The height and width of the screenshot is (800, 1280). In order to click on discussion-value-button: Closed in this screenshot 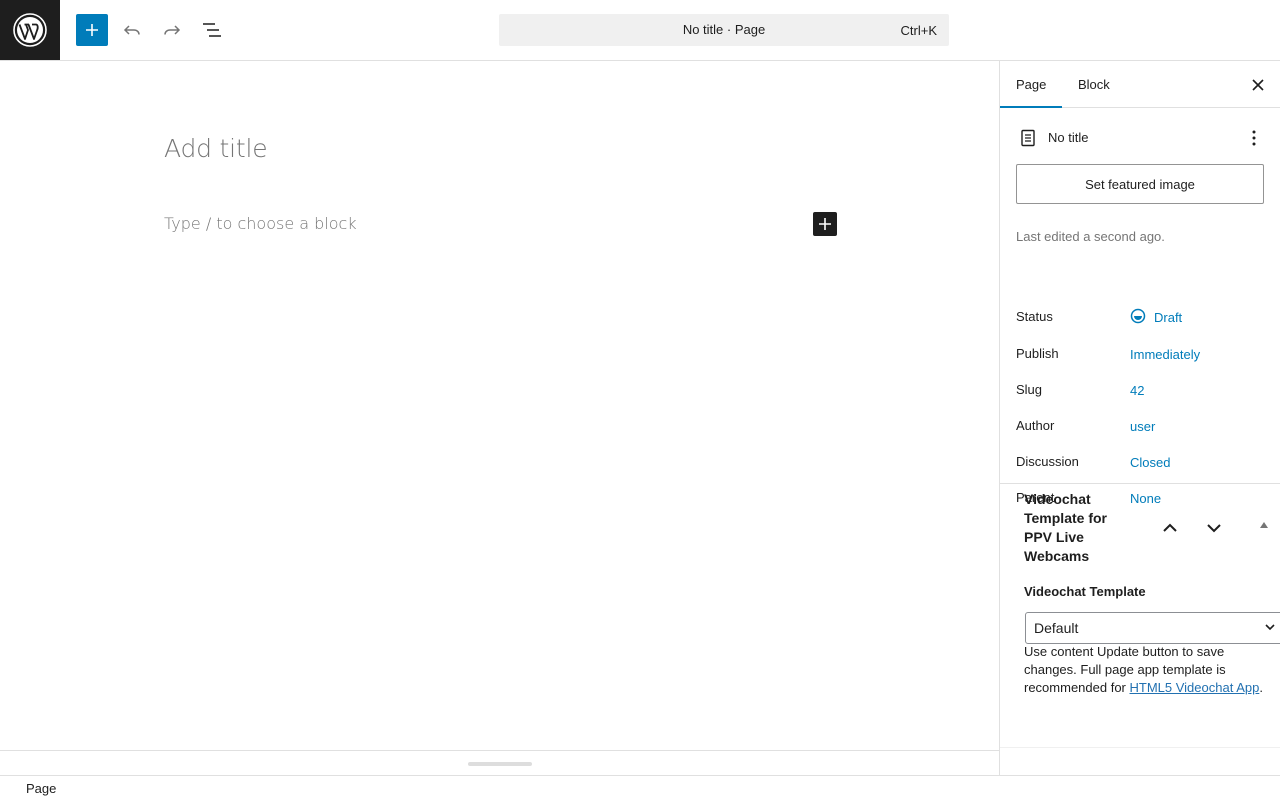, I will do `click(1150, 462)`.